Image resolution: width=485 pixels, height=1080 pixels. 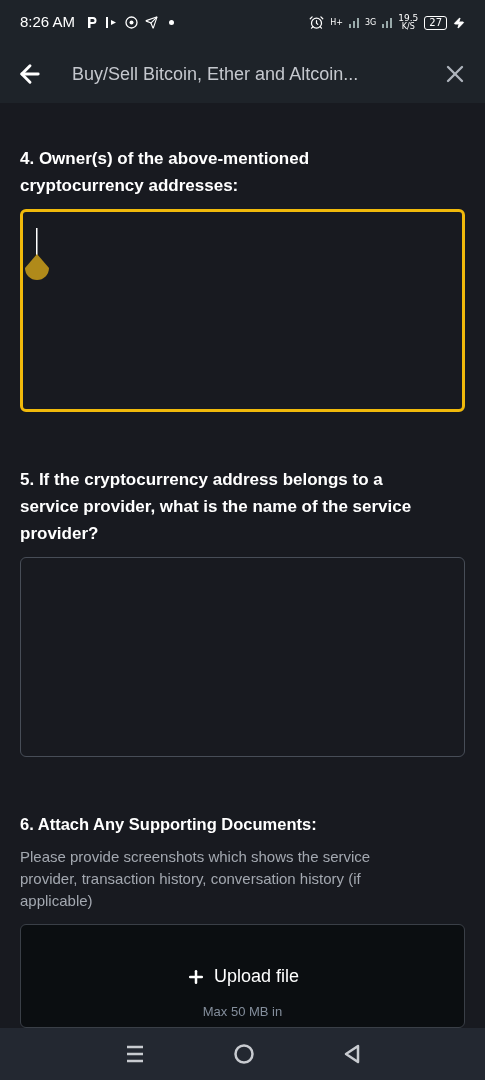 I want to click on network-type: 3G, so click(x=370, y=22).